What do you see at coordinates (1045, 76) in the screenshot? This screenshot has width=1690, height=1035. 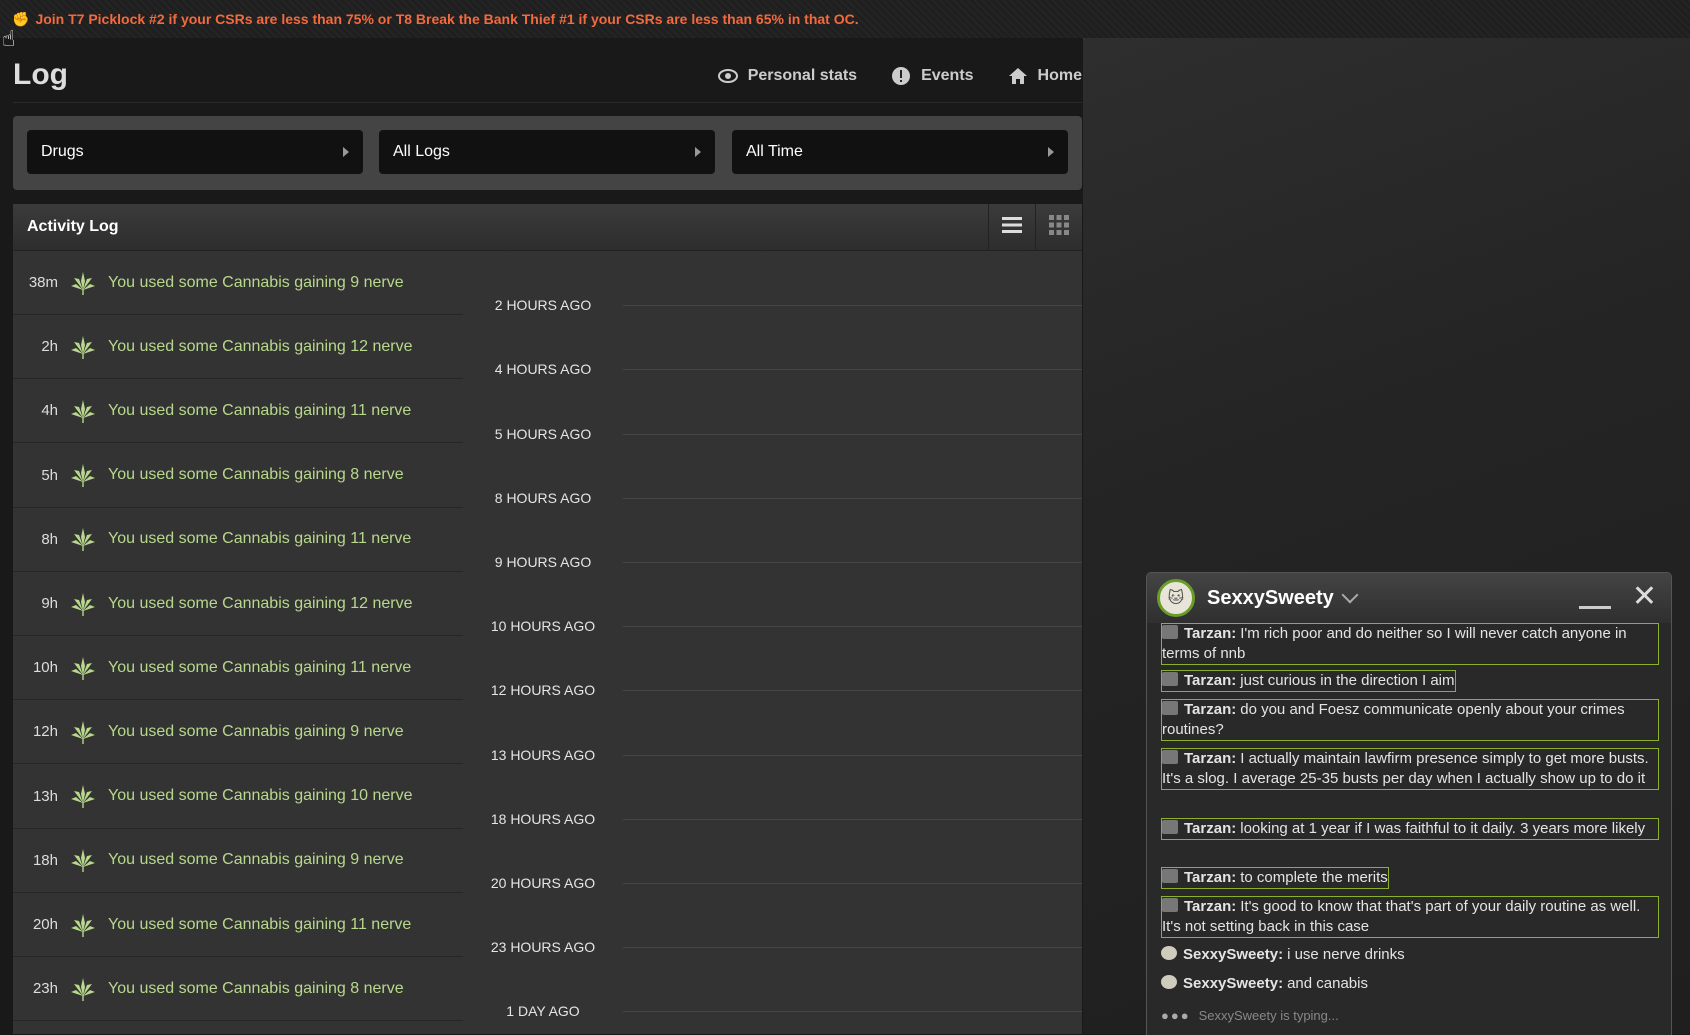 I see `home-link: Home` at bounding box center [1045, 76].